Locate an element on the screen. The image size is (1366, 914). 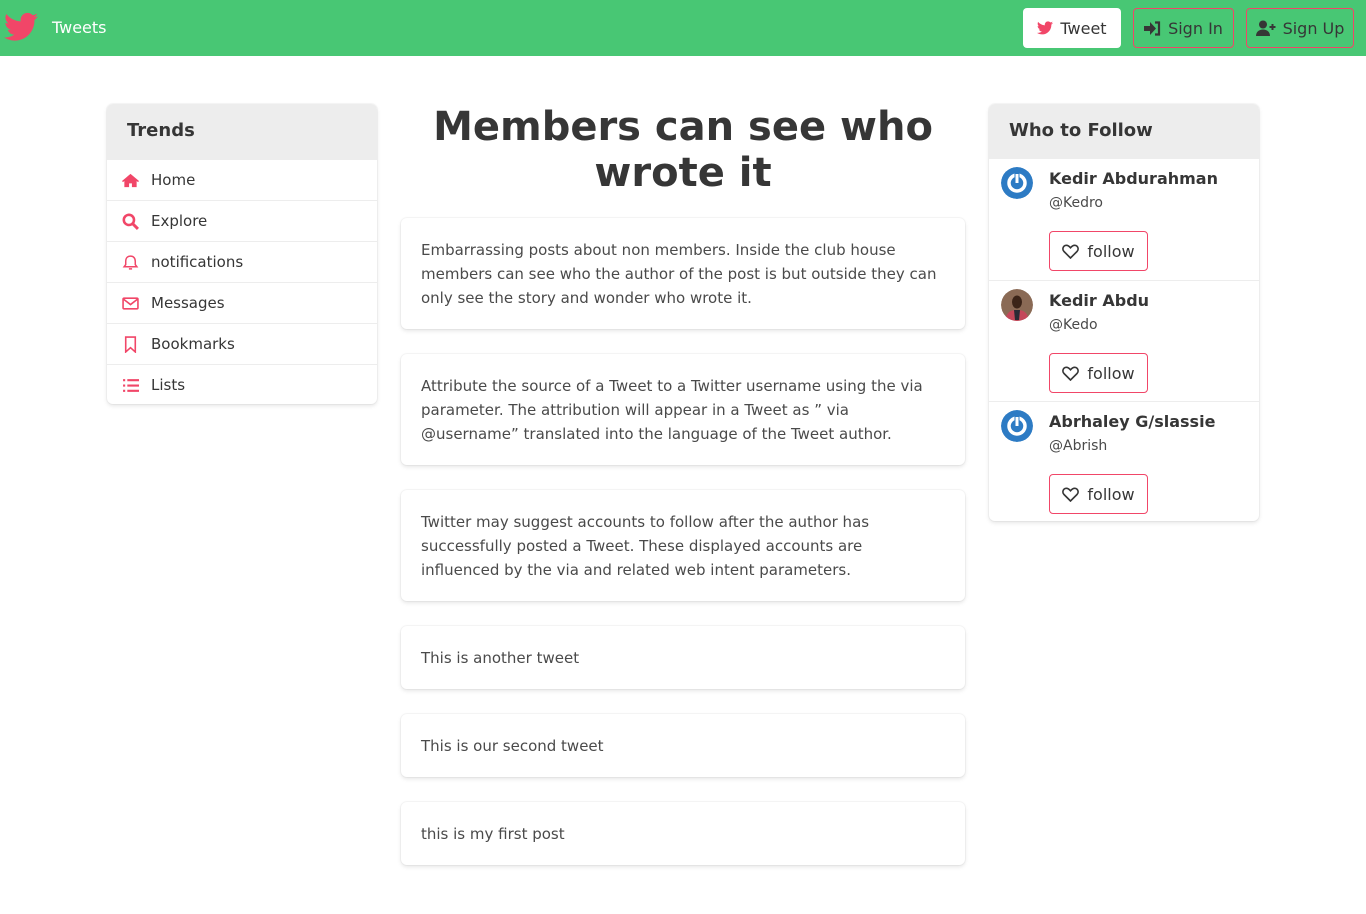
user-name: Kedir Abdurahman is located at coordinates (1133, 178).